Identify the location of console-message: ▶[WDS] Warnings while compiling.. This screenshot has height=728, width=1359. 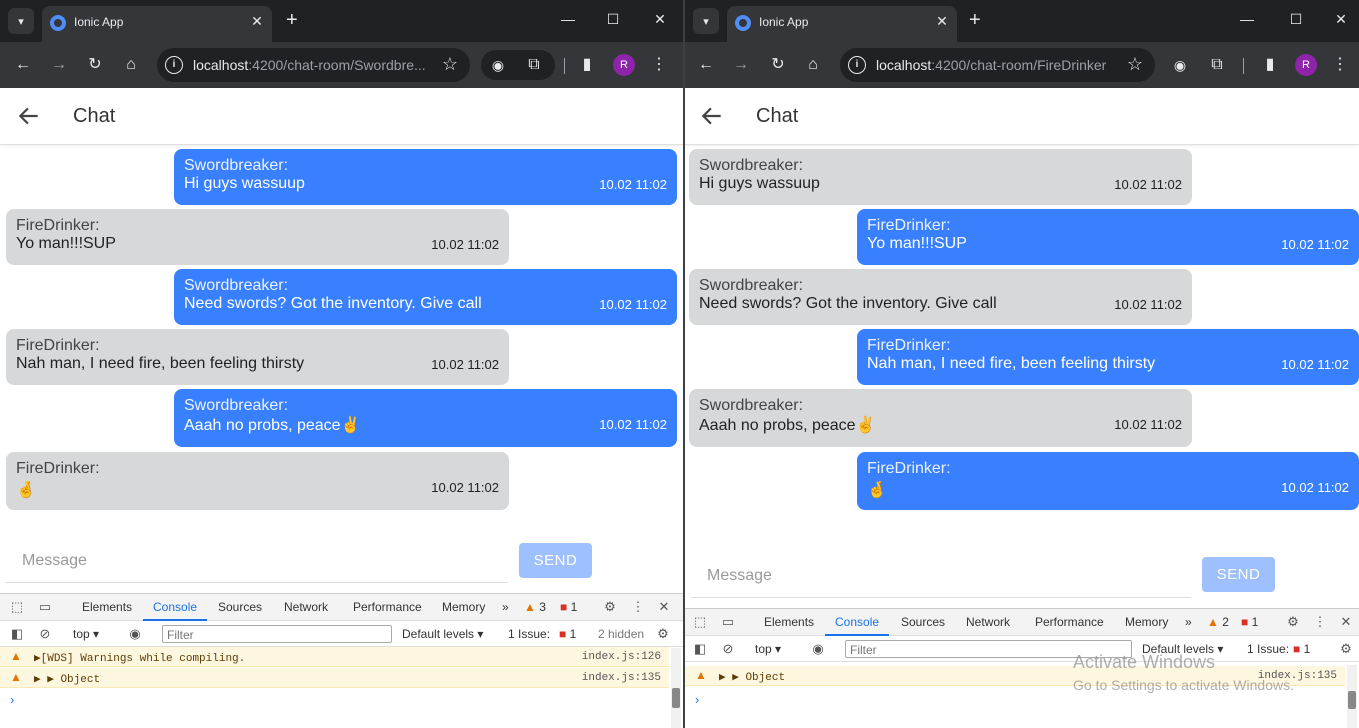
(140, 659).